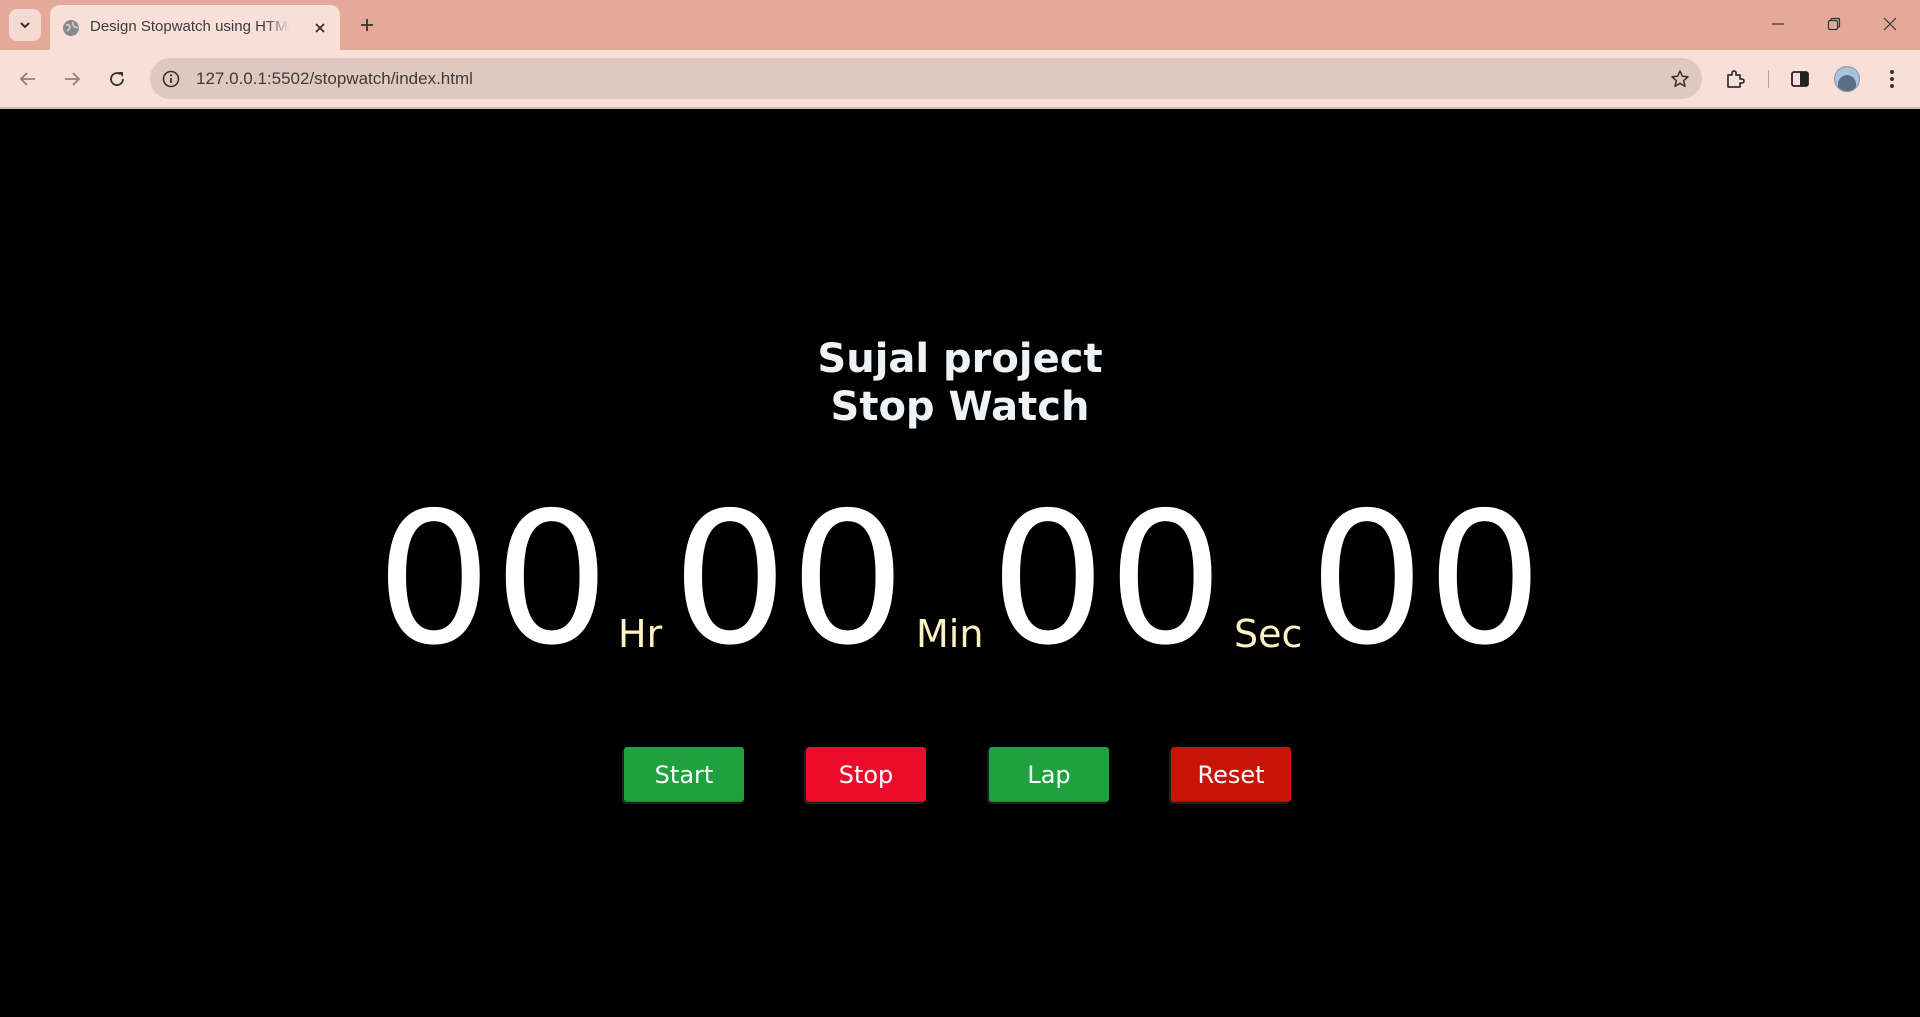  I want to click on seconds-unit-label: Sec, so click(1268, 634).